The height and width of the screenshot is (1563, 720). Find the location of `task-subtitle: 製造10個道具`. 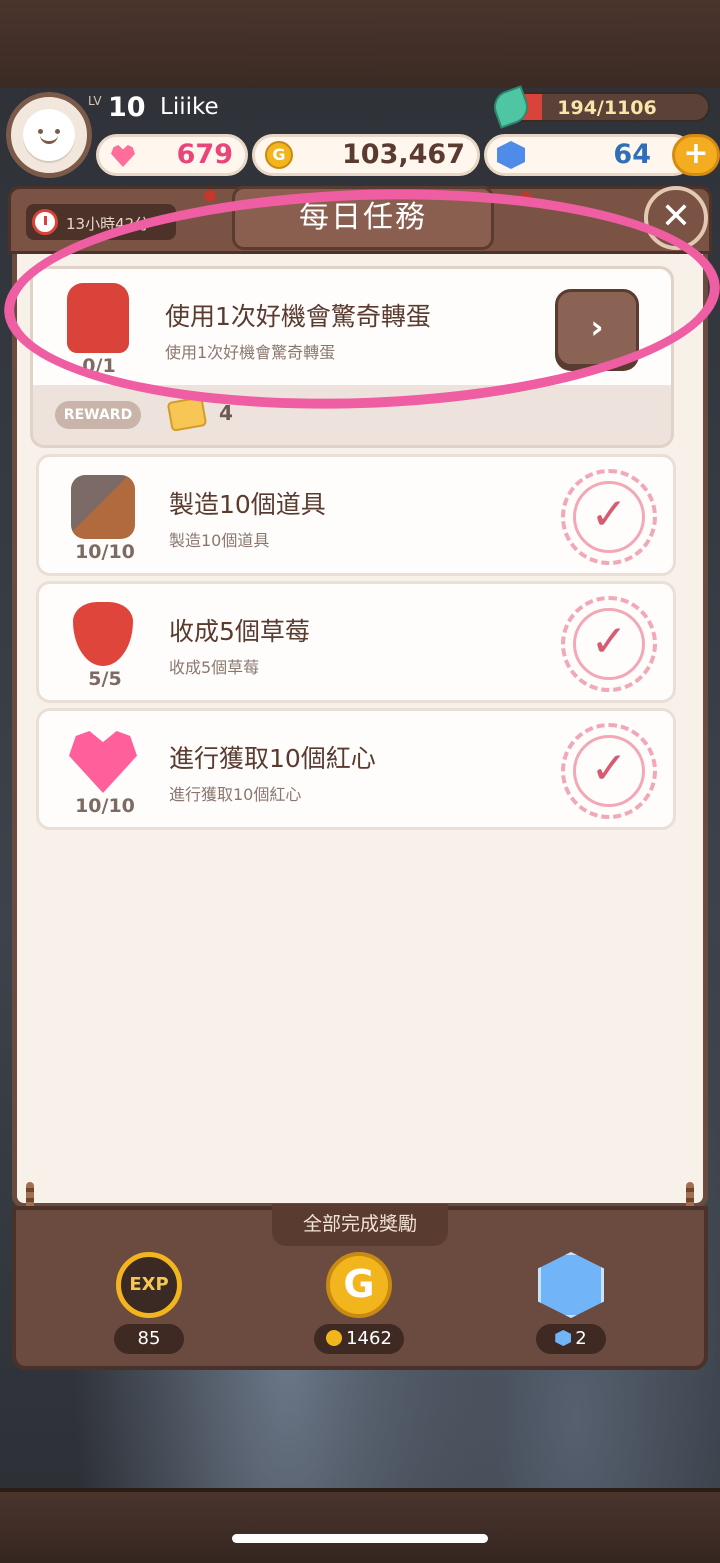

task-subtitle: 製造10個道具 is located at coordinates (219, 540).